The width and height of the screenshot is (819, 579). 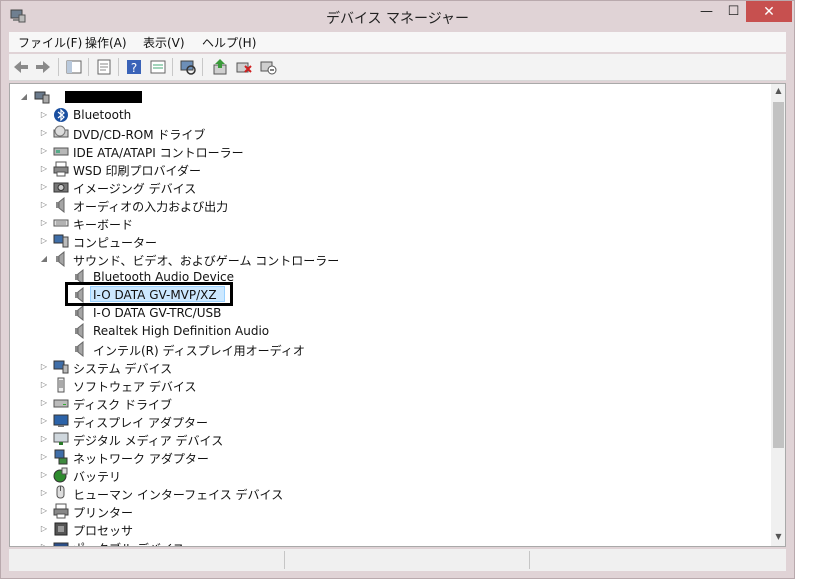 I want to click on tree-item-label: オーディオの入力および出力, so click(x=151, y=207).